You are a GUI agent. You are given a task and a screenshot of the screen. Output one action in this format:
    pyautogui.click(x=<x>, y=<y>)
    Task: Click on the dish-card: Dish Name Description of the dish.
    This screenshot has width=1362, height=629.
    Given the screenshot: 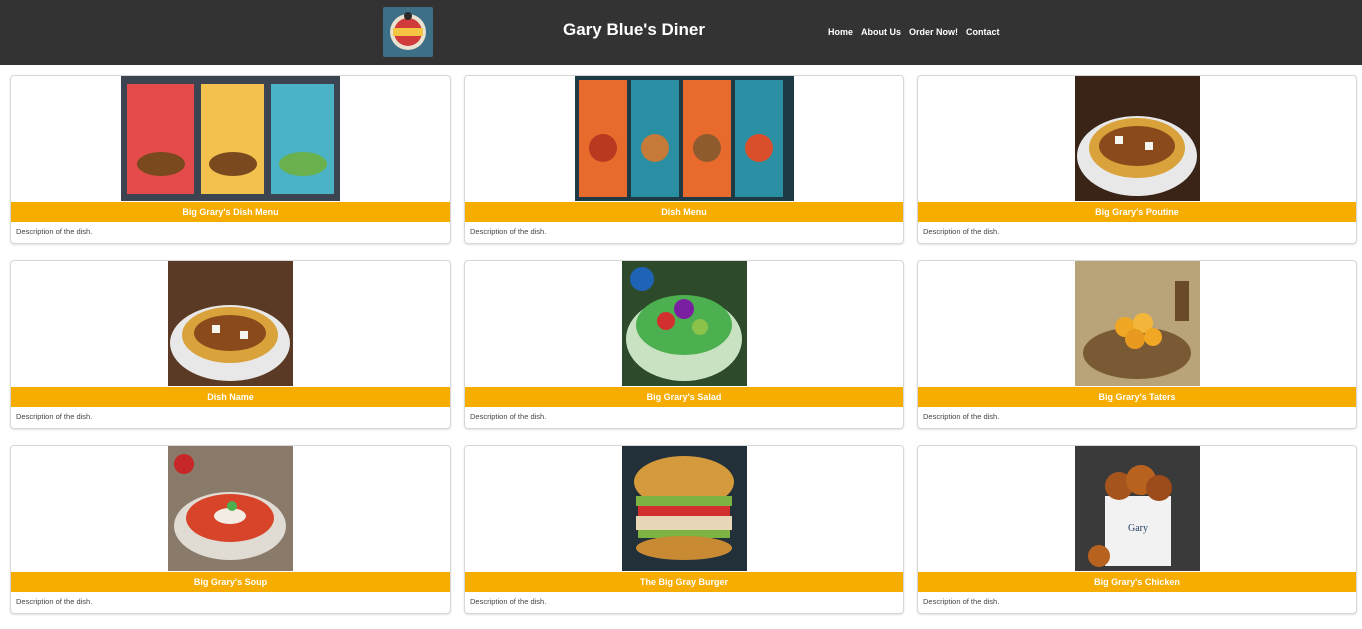 What is the action you would take?
    pyautogui.click(x=230, y=344)
    